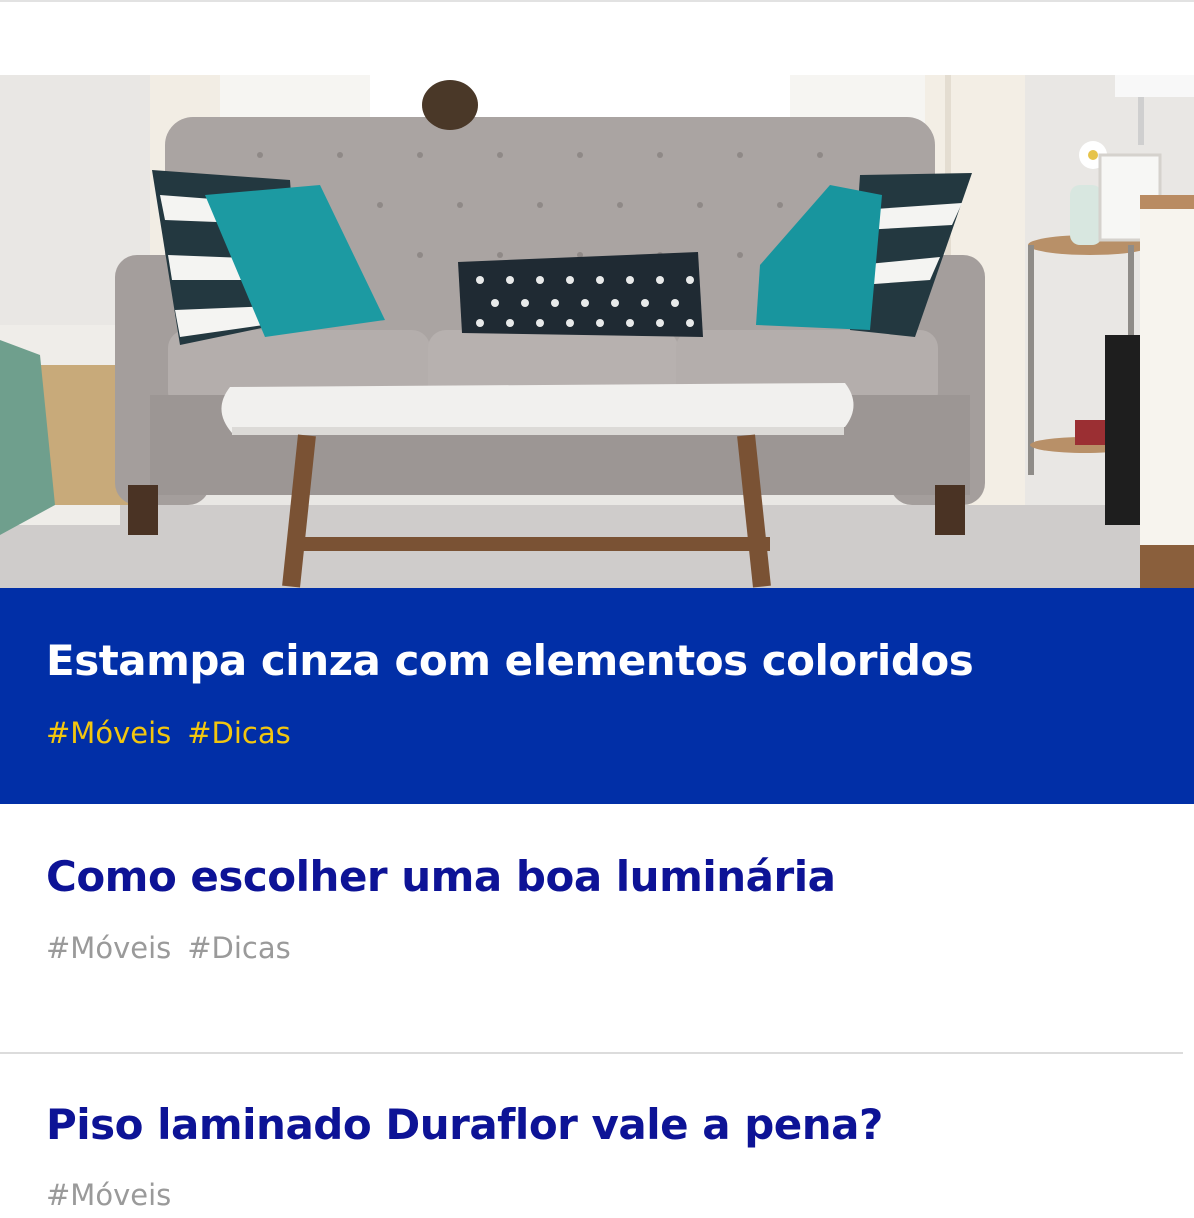 The image size is (1194, 1218). I want to click on top-divider, so click(597, 1).